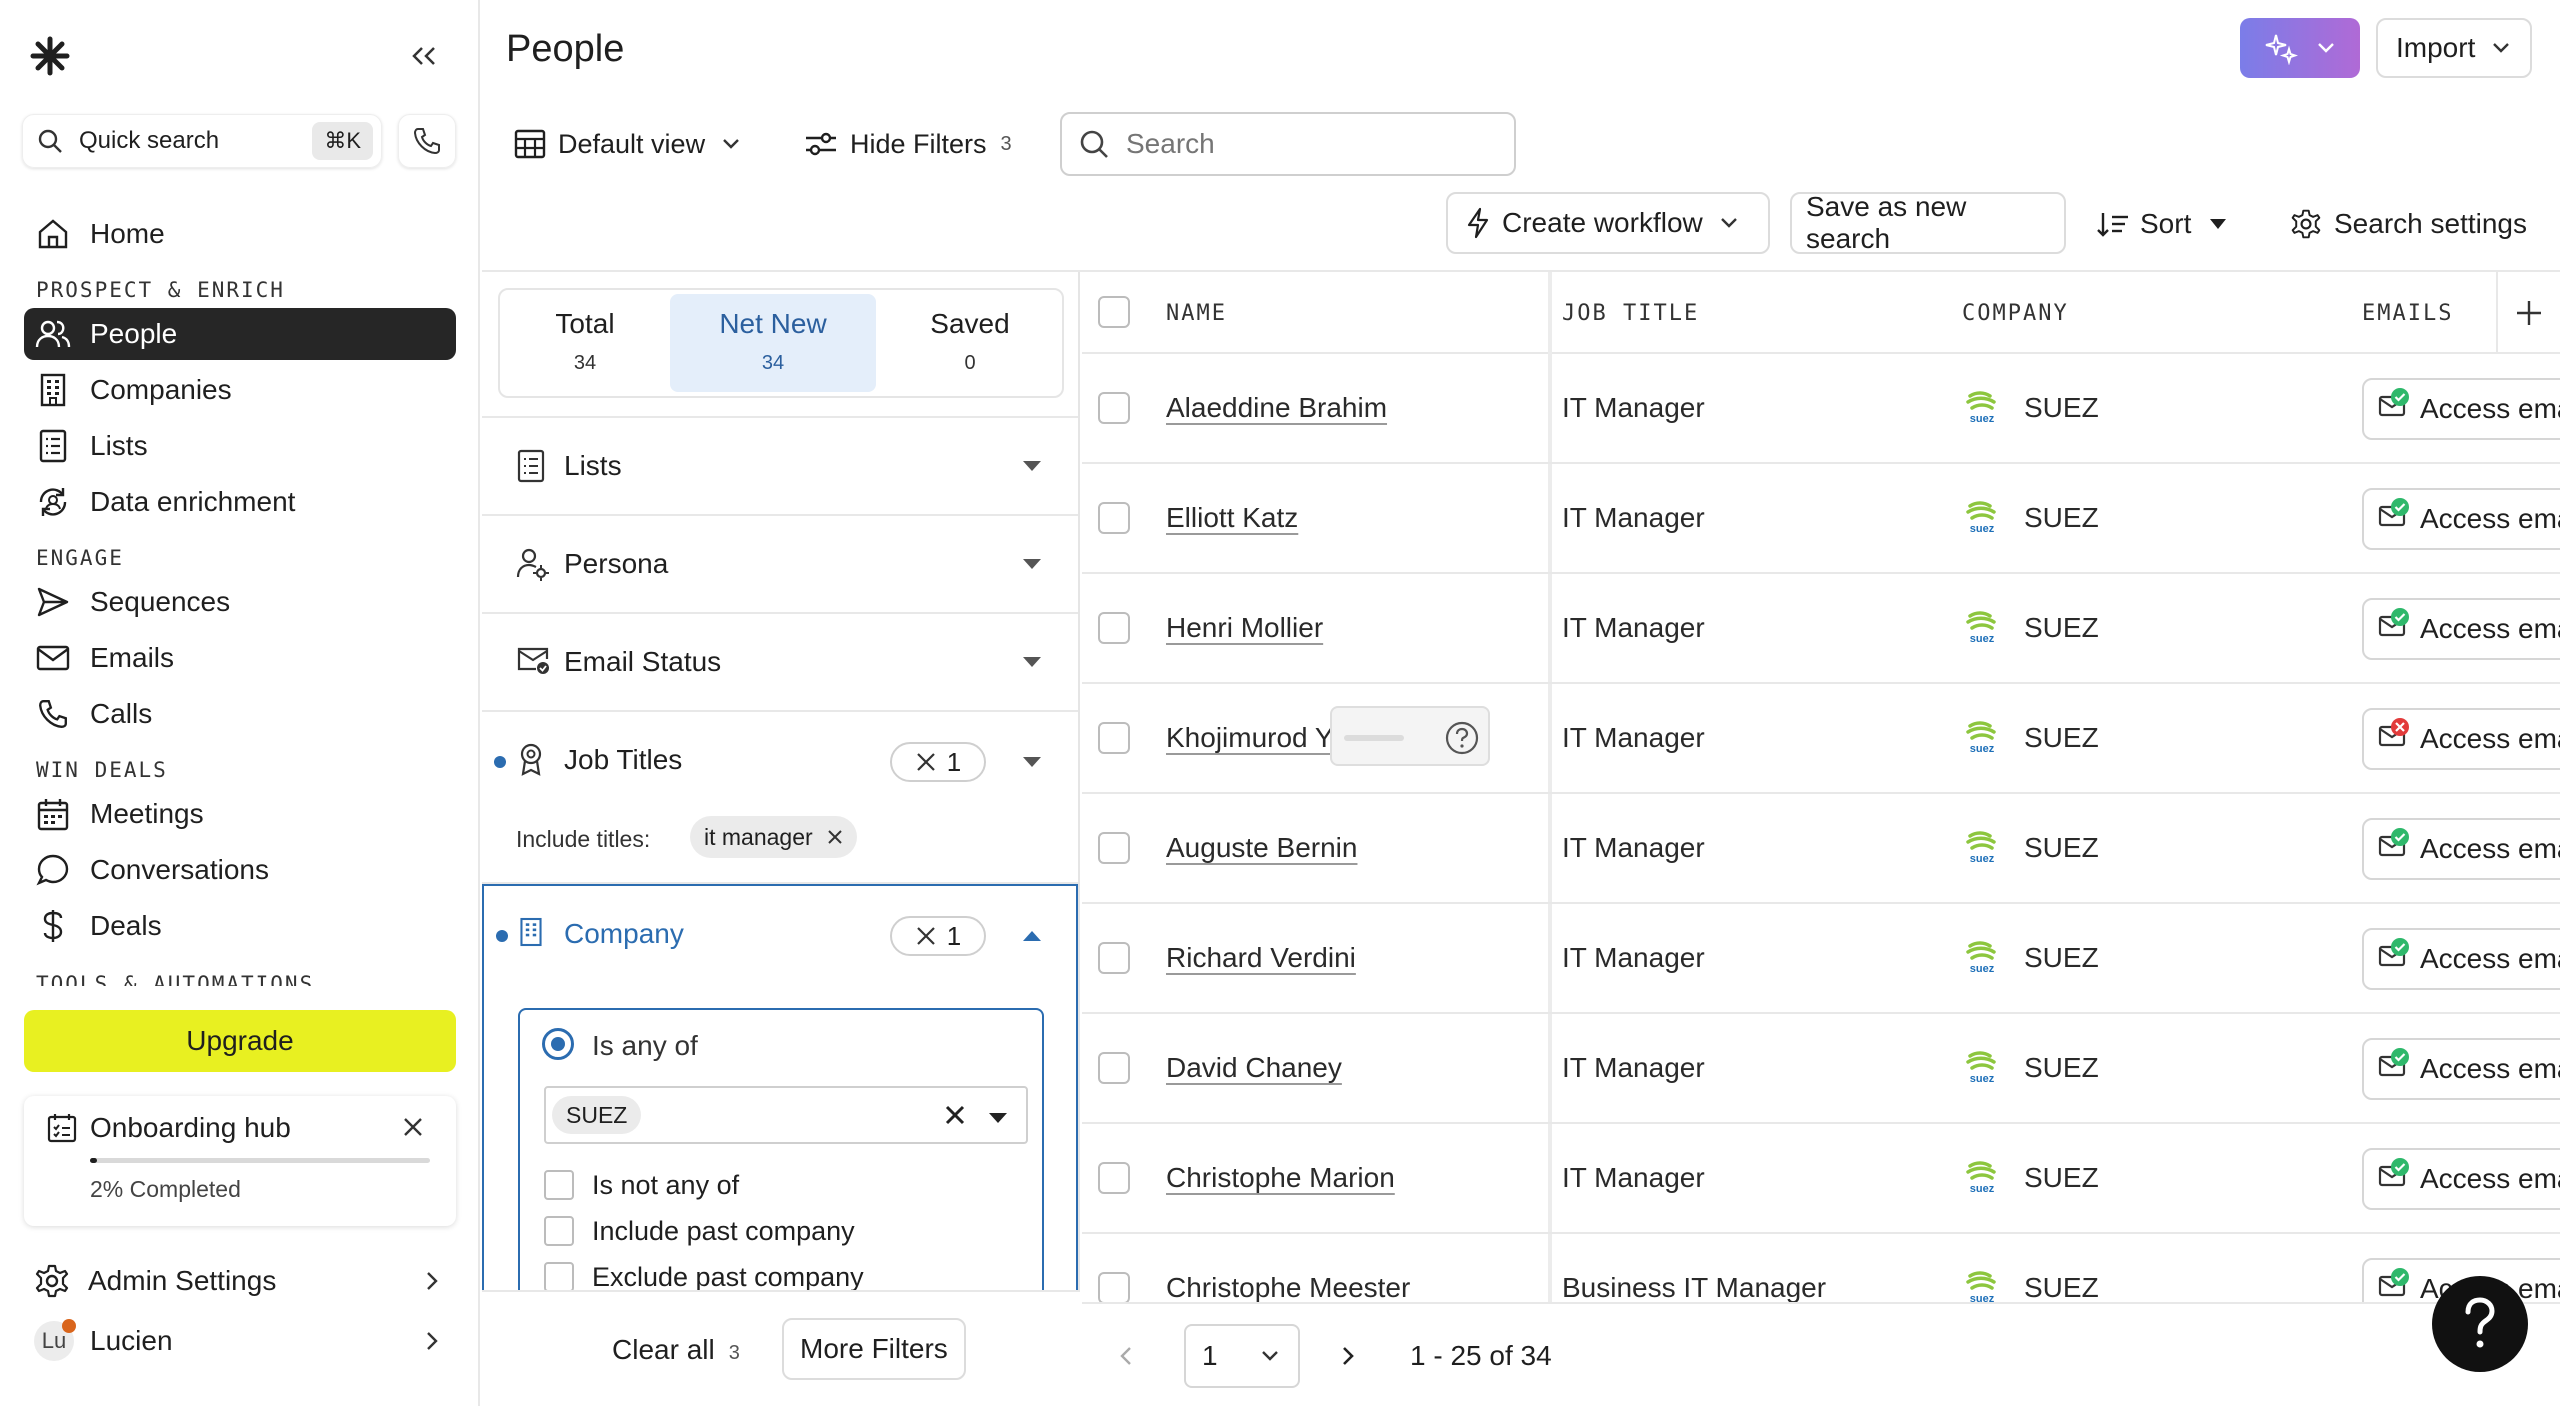 Image resolution: width=2560 pixels, height=1406 pixels. What do you see at coordinates (773, 343) in the screenshot?
I see `tab-net-new: Net New 34` at bounding box center [773, 343].